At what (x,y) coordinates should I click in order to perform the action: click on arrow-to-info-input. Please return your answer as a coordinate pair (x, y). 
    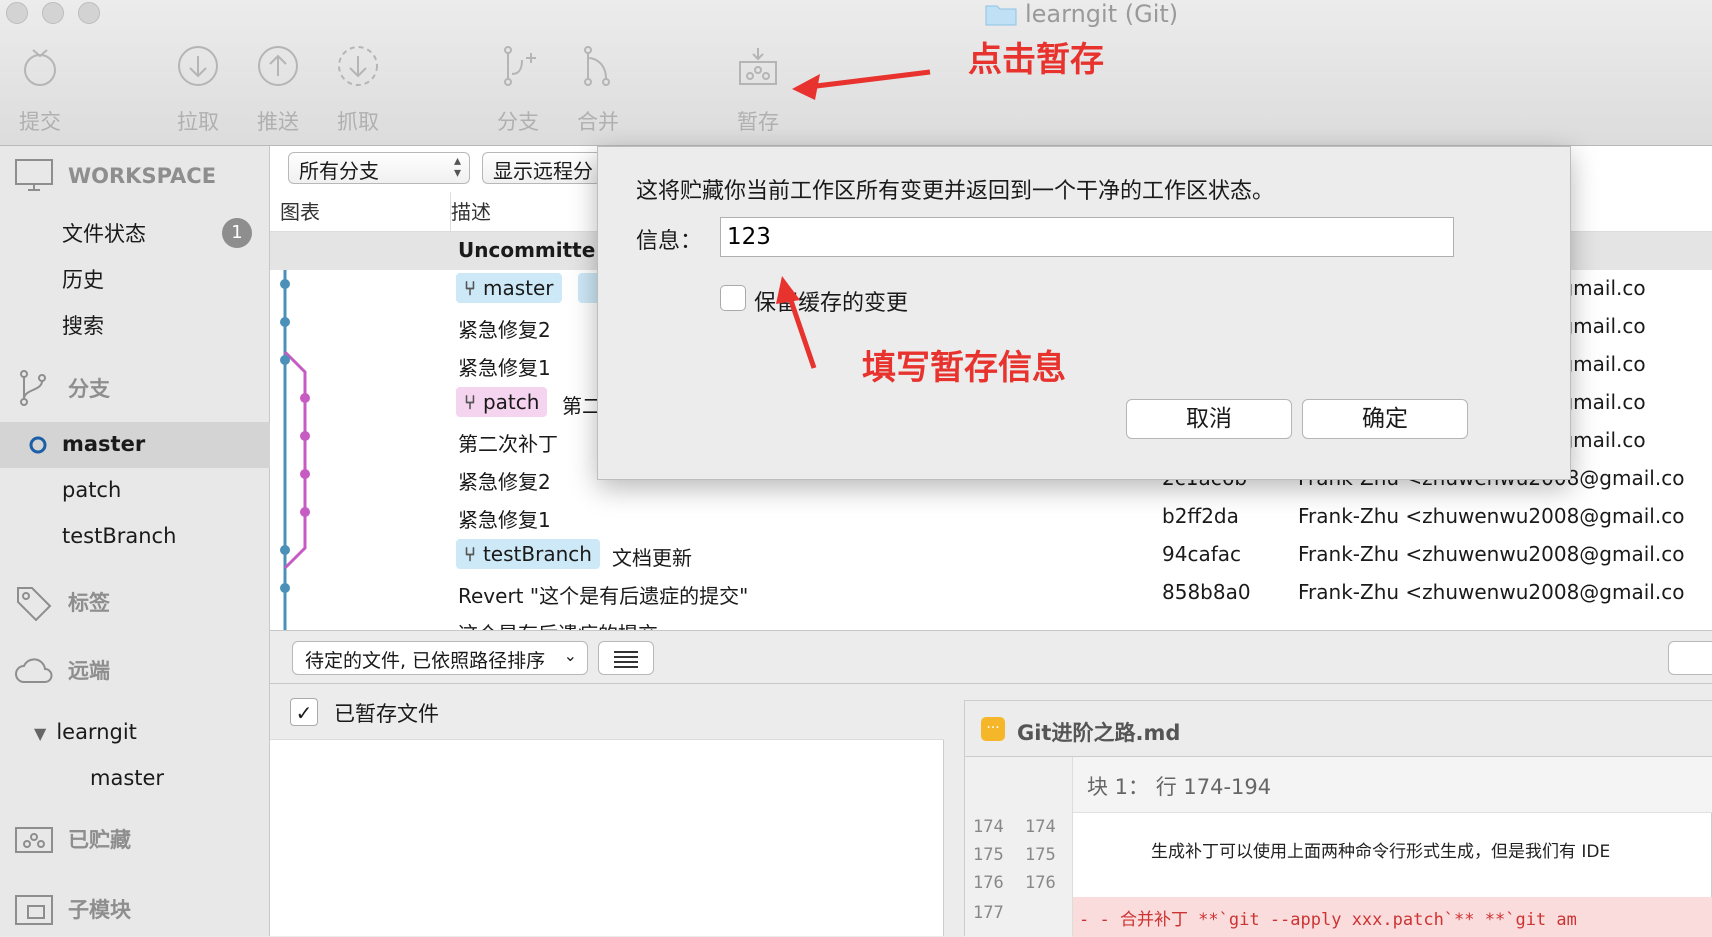
    Looking at the image, I should click on (796, 322).